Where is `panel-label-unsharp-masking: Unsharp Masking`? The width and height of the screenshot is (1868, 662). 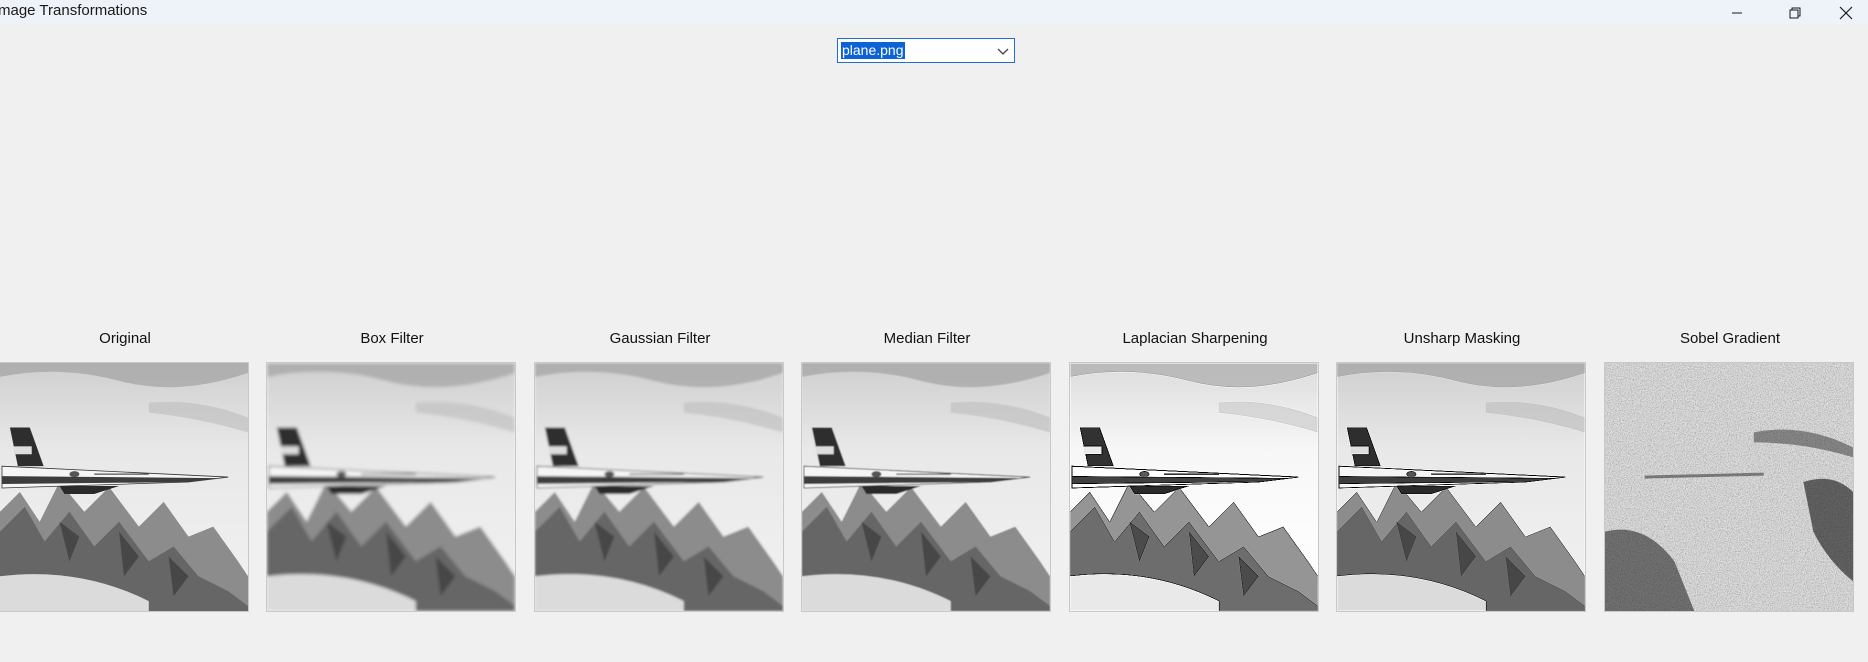
panel-label-unsharp-masking: Unsharp Masking is located at coordinates (1462, 338).